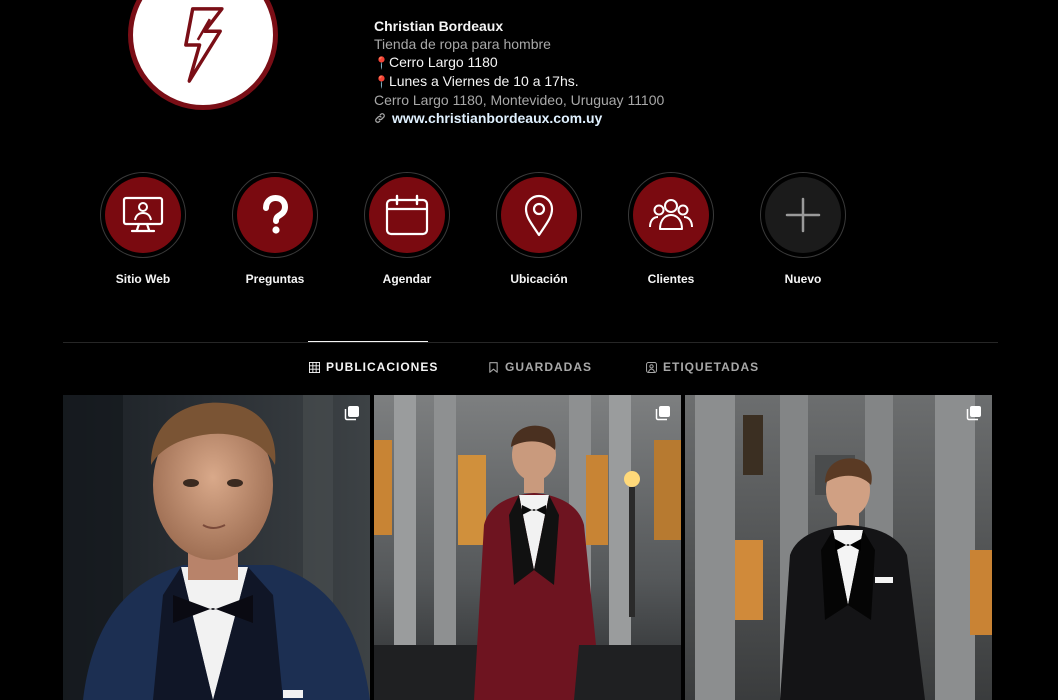  What do you see at coordinates (483, 81) in the screenshot?
I see `bio-hours-text: Lunes a Viernes de 10 a 17hs.` at bounding box center [483, 81].